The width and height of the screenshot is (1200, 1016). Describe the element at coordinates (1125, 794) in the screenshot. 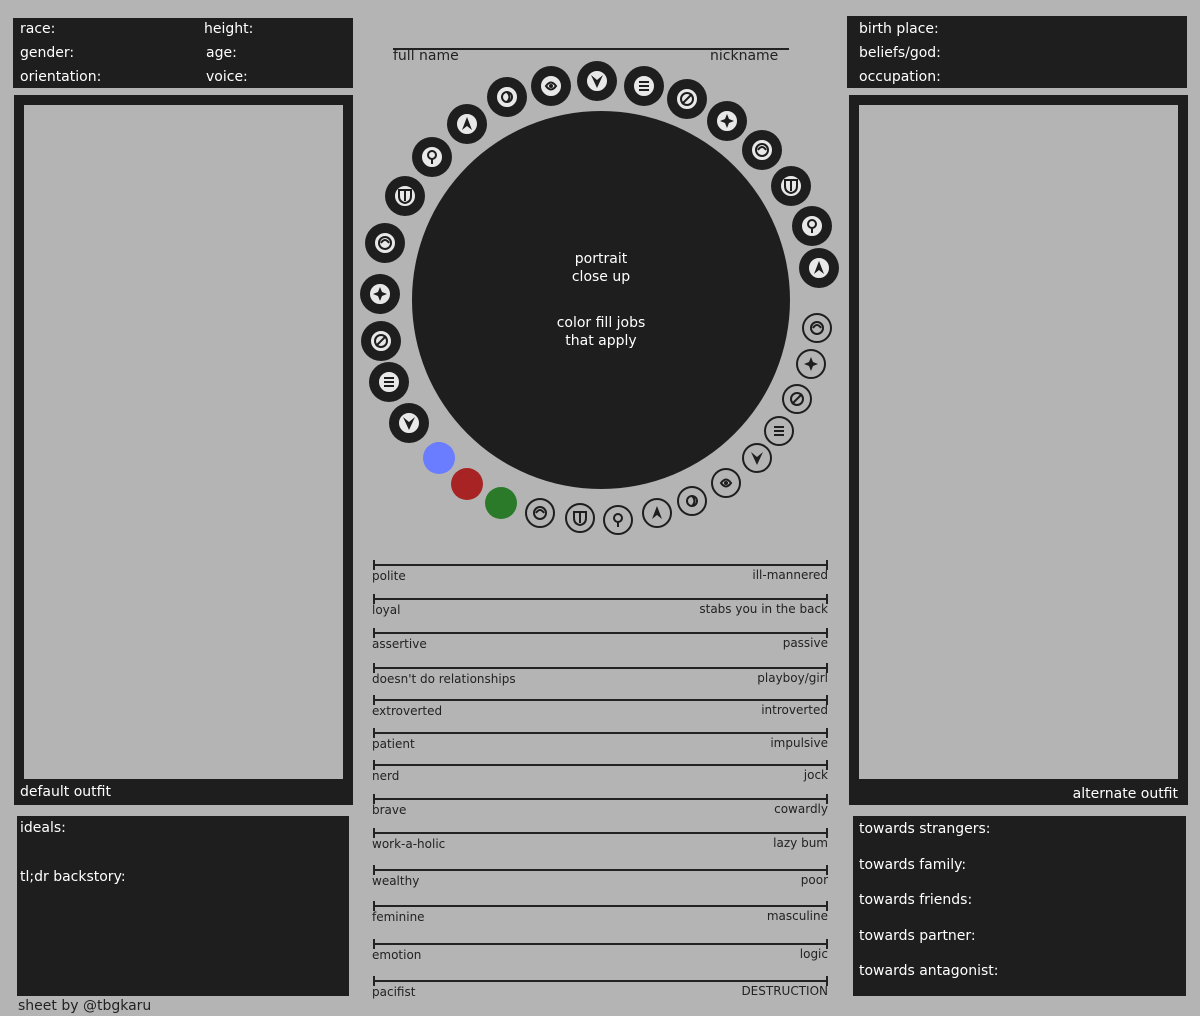

I see `alternate-outfit-label: alternate outfit` at that location.